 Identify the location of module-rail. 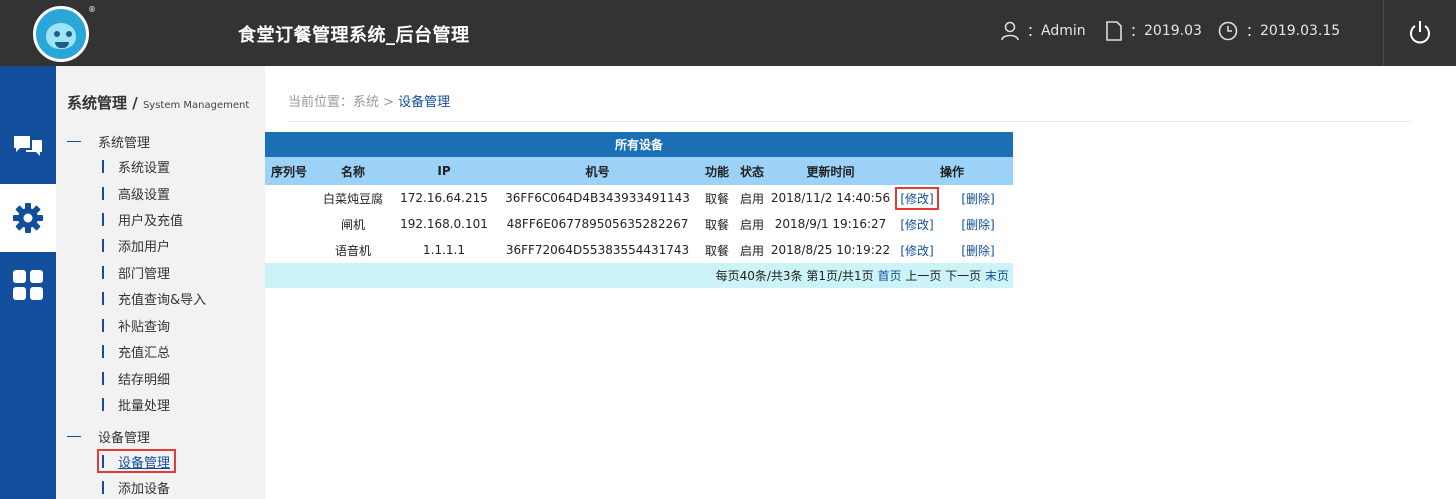
(28, 282).